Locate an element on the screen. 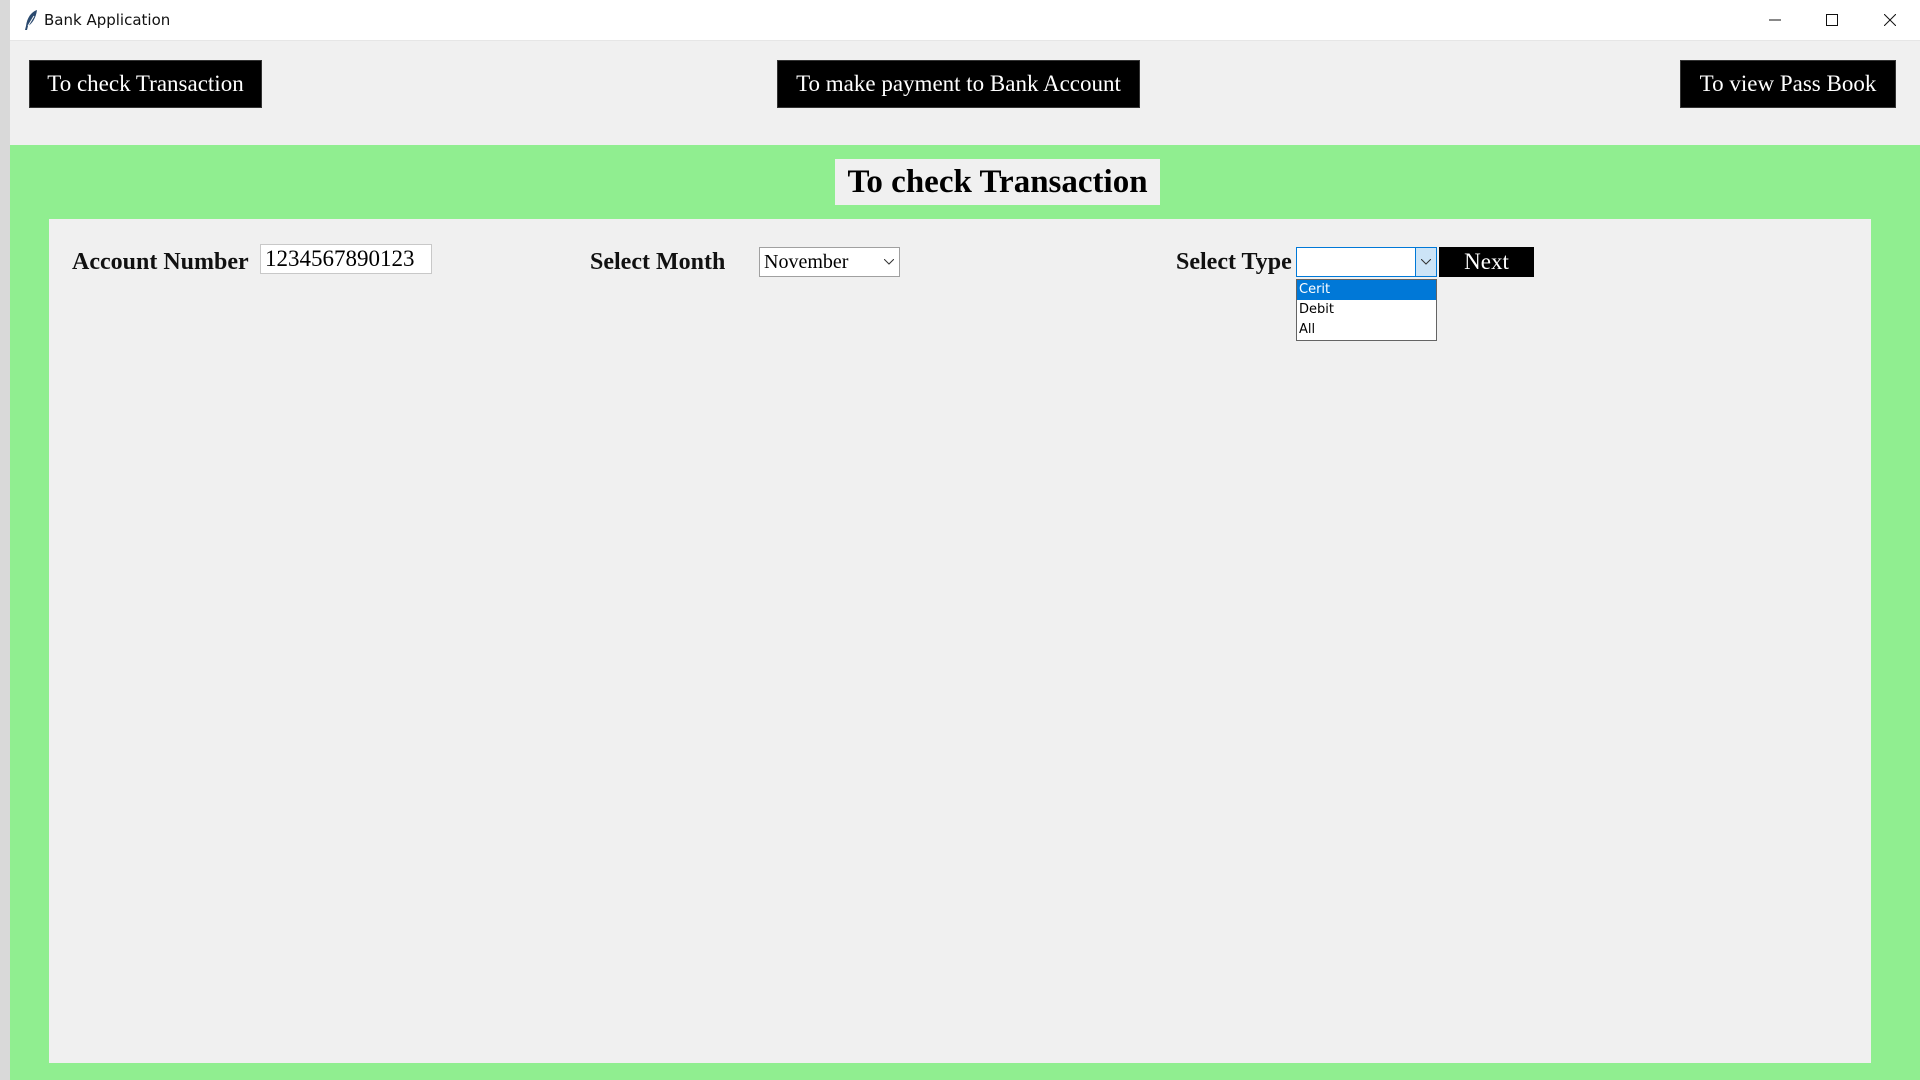  check-transaction-button: To check Transaction is located at coordinates (145, 84).